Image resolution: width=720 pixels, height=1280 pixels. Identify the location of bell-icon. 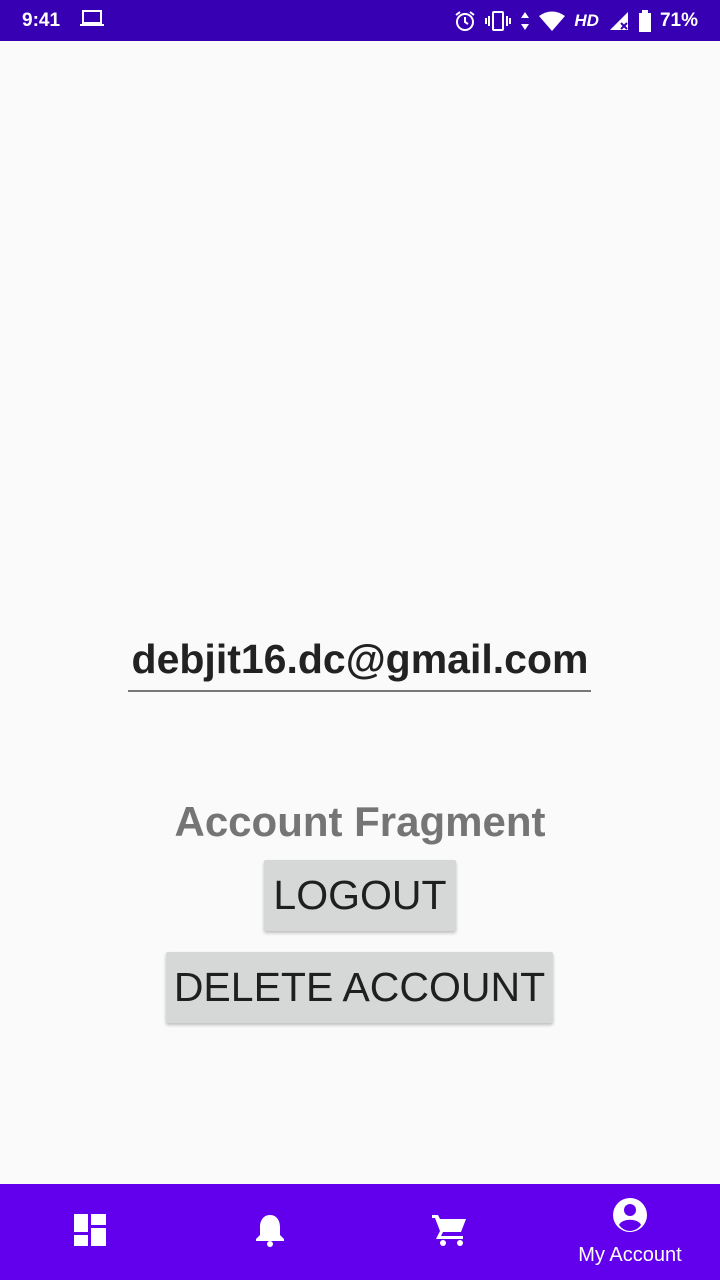
(270, 1232).